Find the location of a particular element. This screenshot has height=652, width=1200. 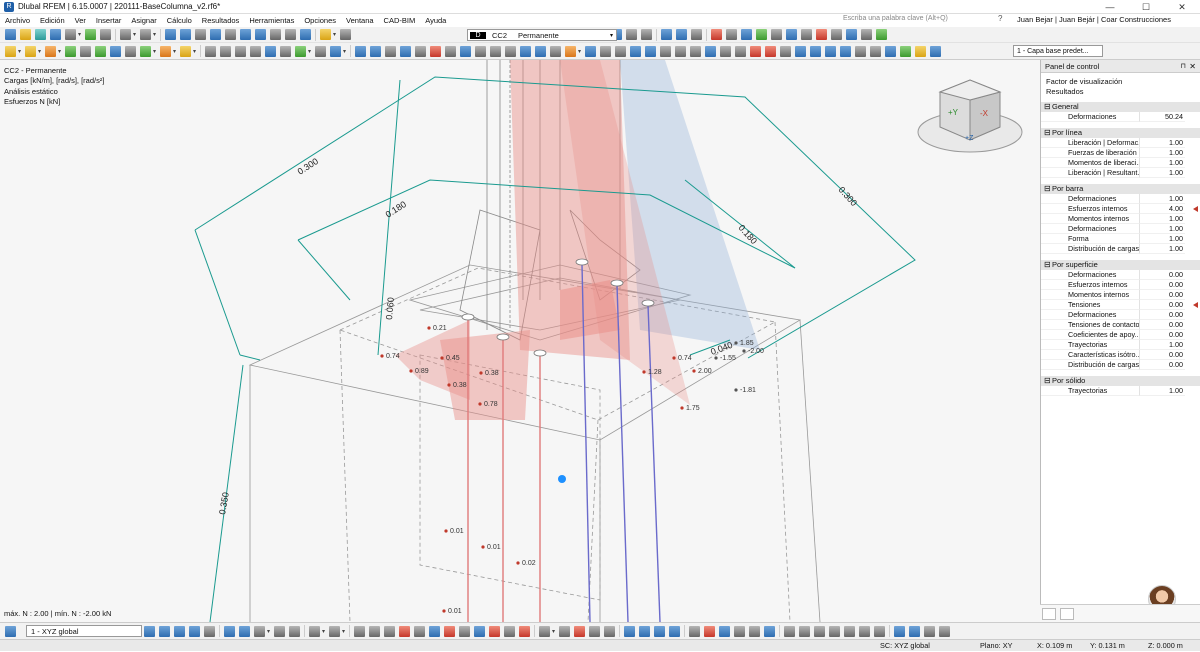

select-icon is located at coordinates (851, 34).